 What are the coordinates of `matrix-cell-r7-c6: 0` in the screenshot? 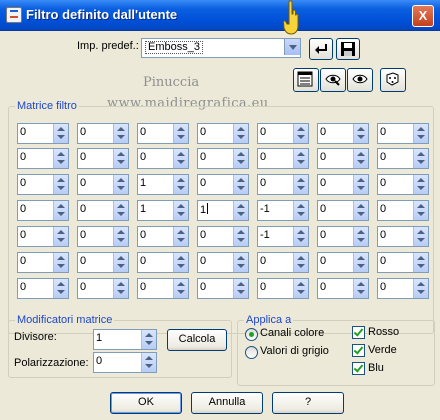 It's located at (343, 288).